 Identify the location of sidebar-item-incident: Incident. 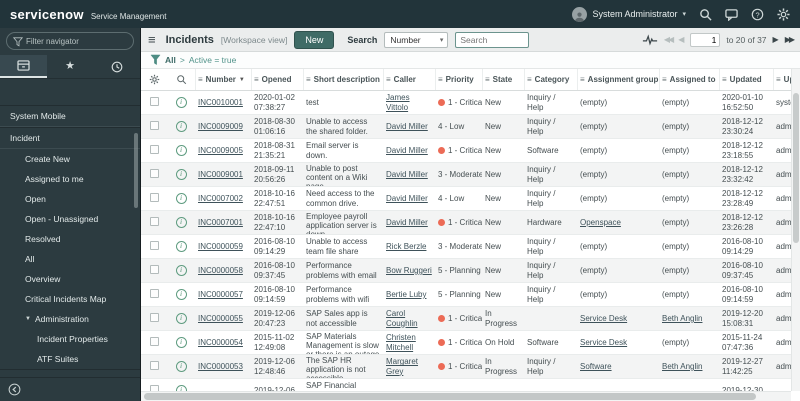
(70, 138).